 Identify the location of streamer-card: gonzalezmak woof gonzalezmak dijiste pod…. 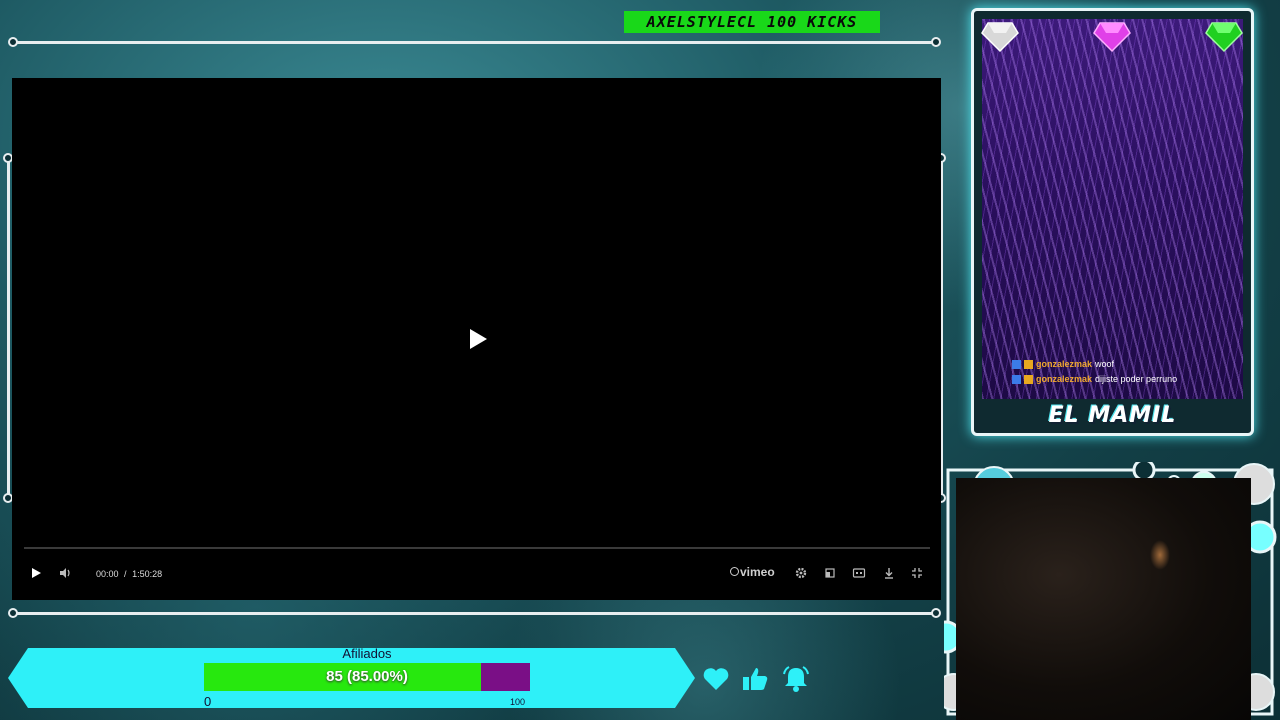
(1112, 222).